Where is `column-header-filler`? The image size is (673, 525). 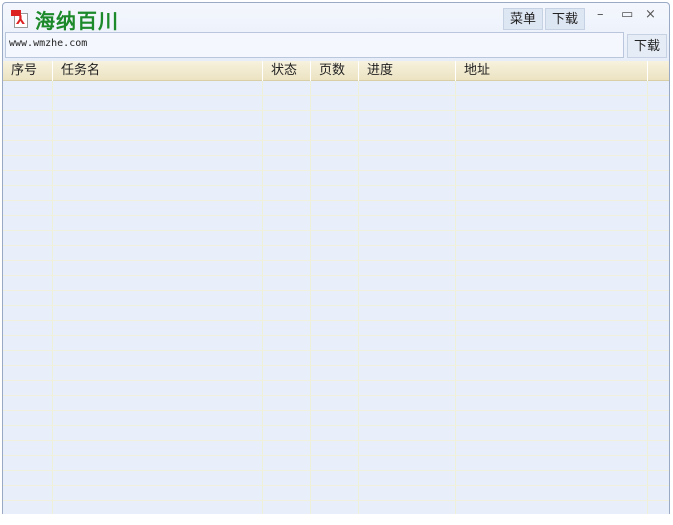 column-header-filler is located at coordinates (658, 71).